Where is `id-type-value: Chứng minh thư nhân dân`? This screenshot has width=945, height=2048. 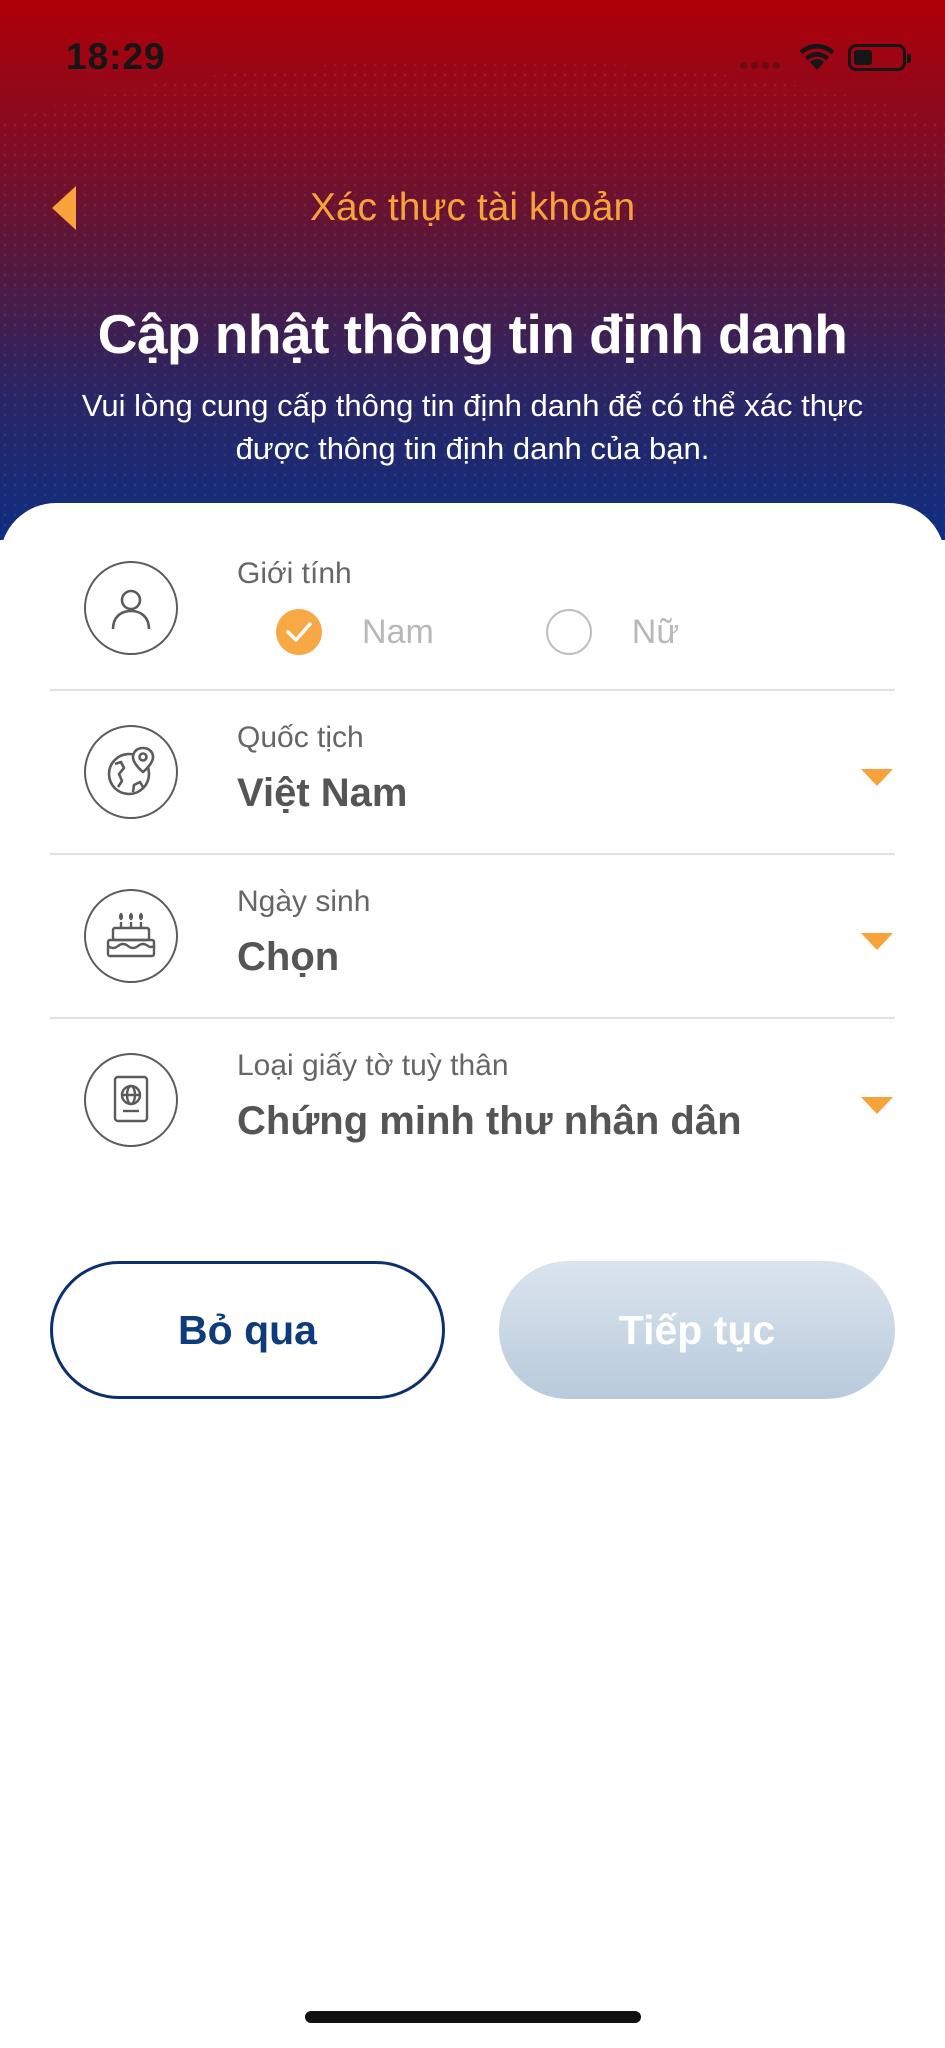 id-type-value: Chứng minh thư nhân dân is located at coordinates (489, 1121).